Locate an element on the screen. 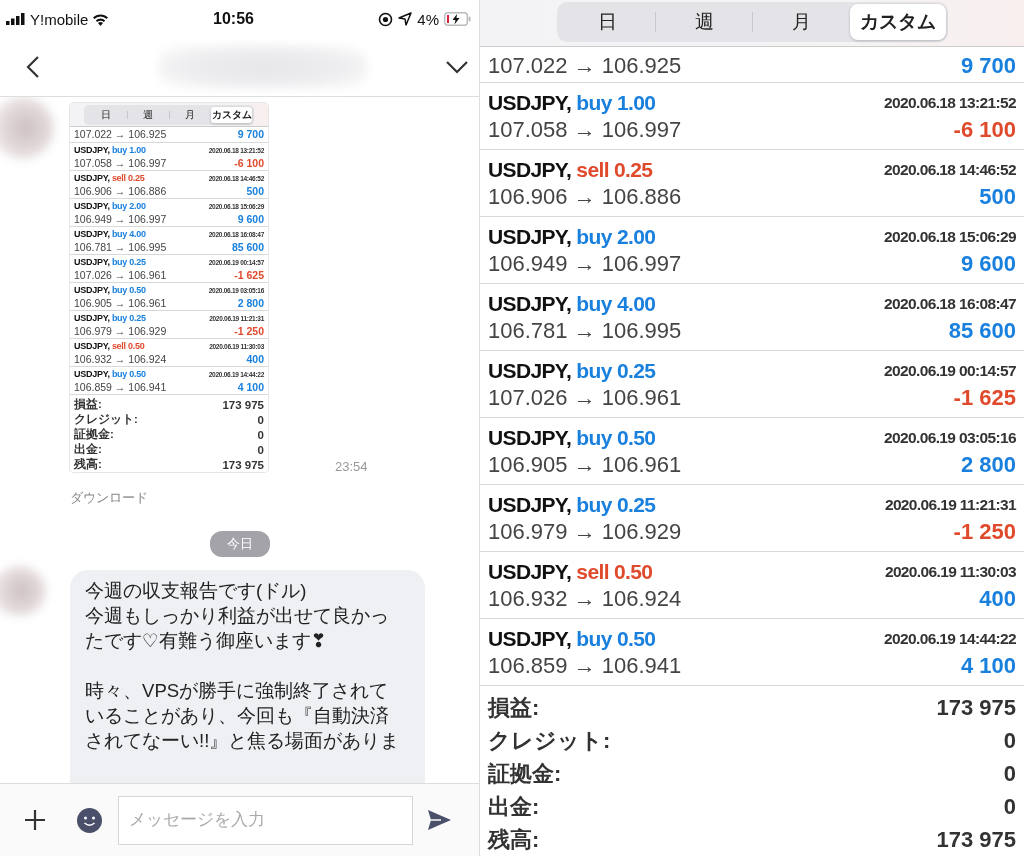 The image size is (1024, 856). report-screenshot is located at coordinates (169, 288).